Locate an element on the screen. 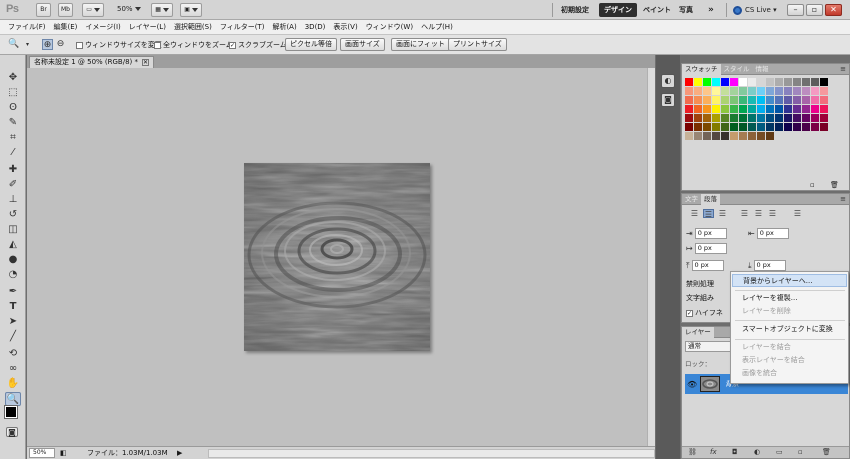 This screenshot has height=459, width=850. first-line-indent-field: 0 px is located at coordinates (710, 248).